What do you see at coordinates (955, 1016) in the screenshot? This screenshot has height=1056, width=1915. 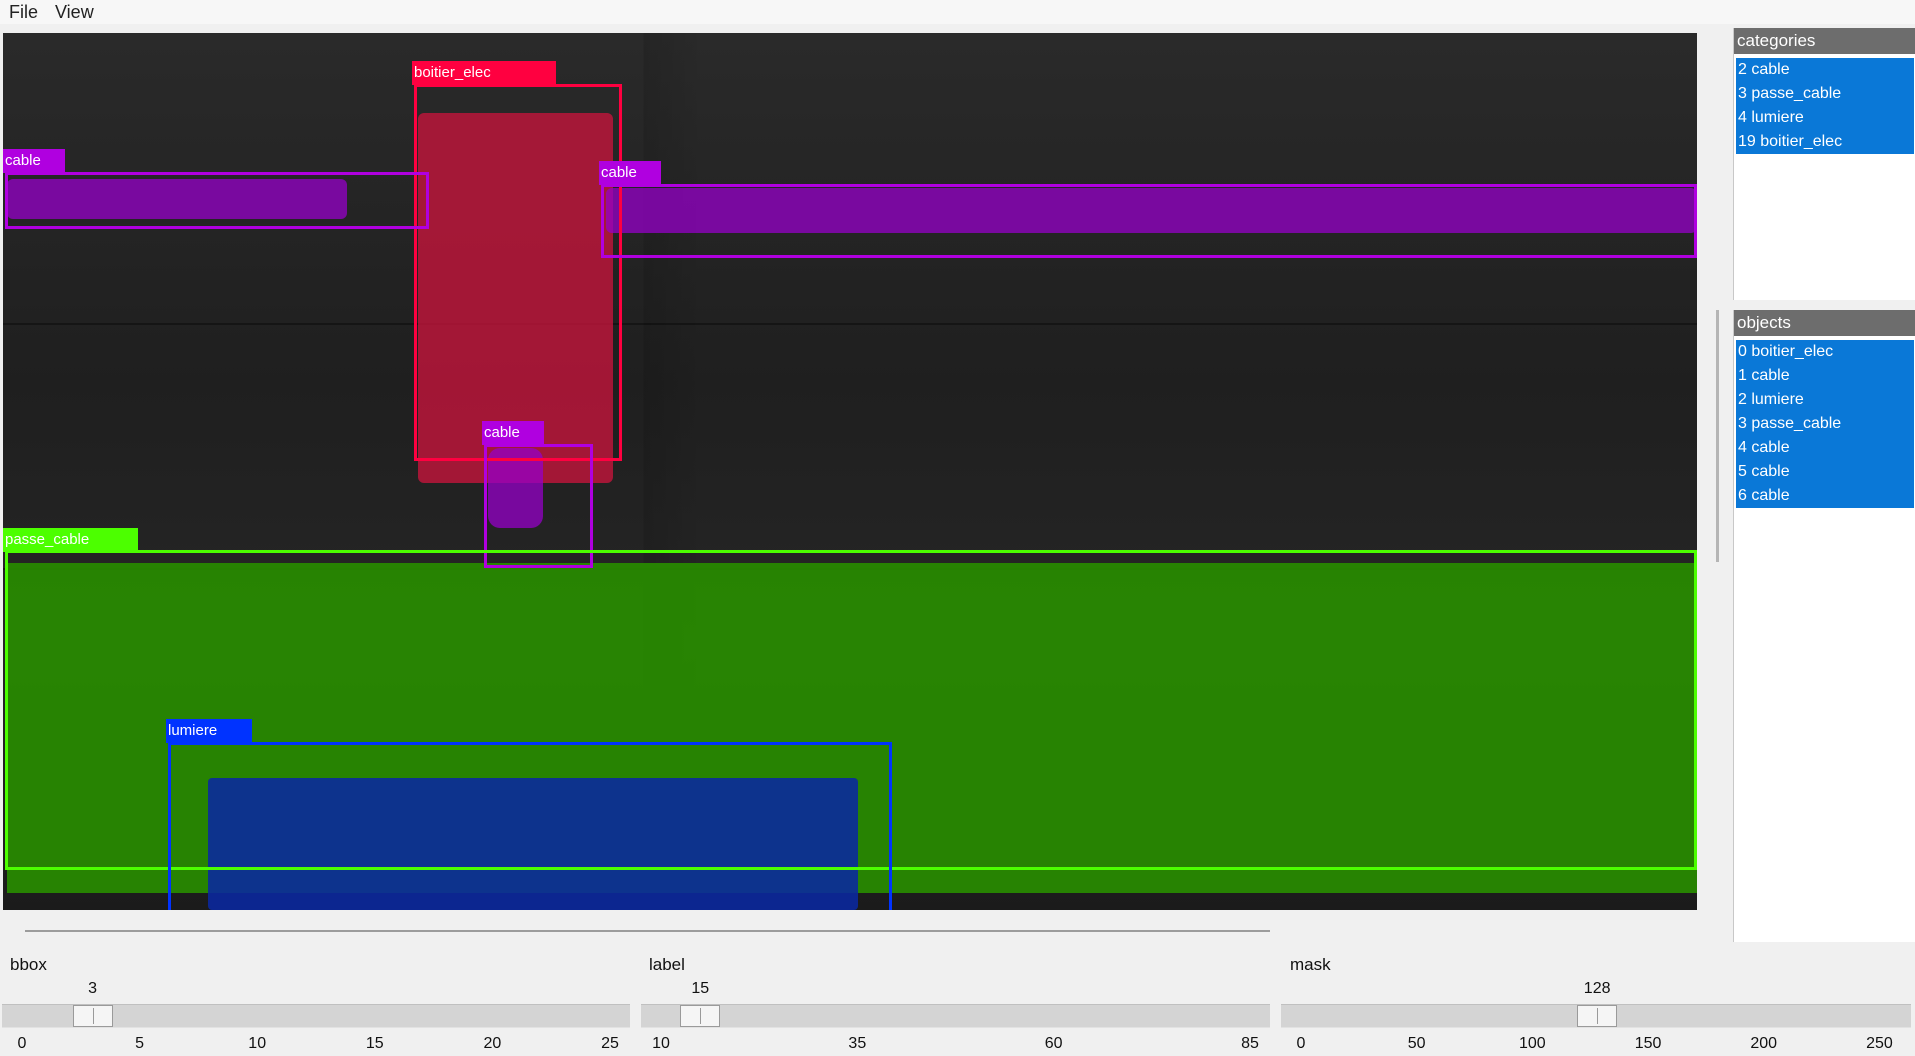 I see `label-slider` at bounding box center [955, 1016].